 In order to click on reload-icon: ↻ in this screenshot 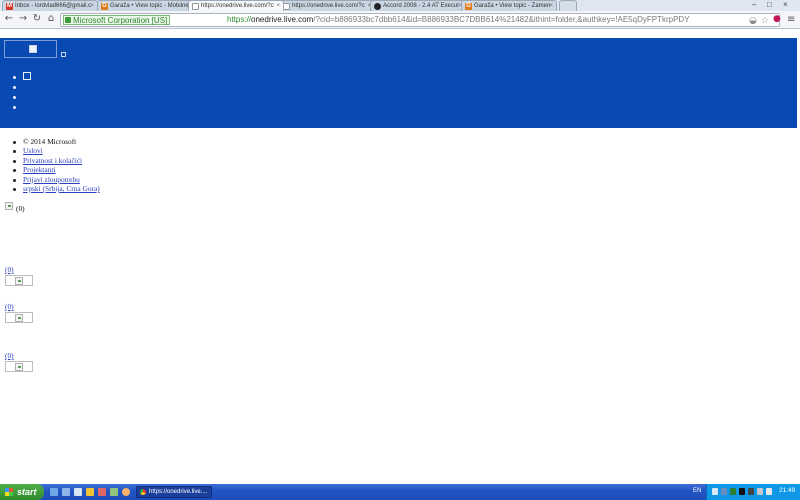, I will do `click(37, 19)`.